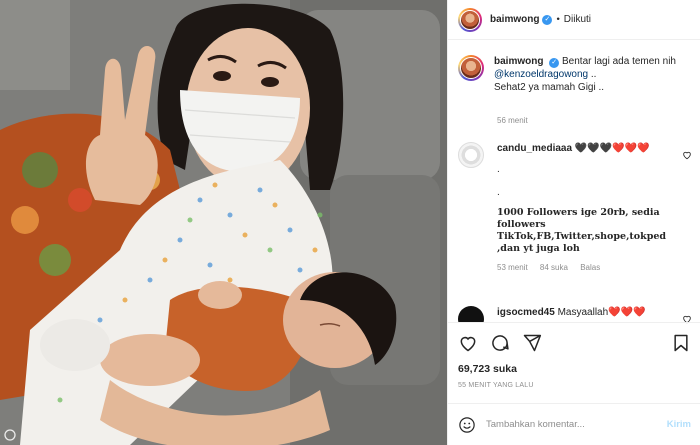  I want to click on comment-username: candu_mediaaa, so click(534, 148).